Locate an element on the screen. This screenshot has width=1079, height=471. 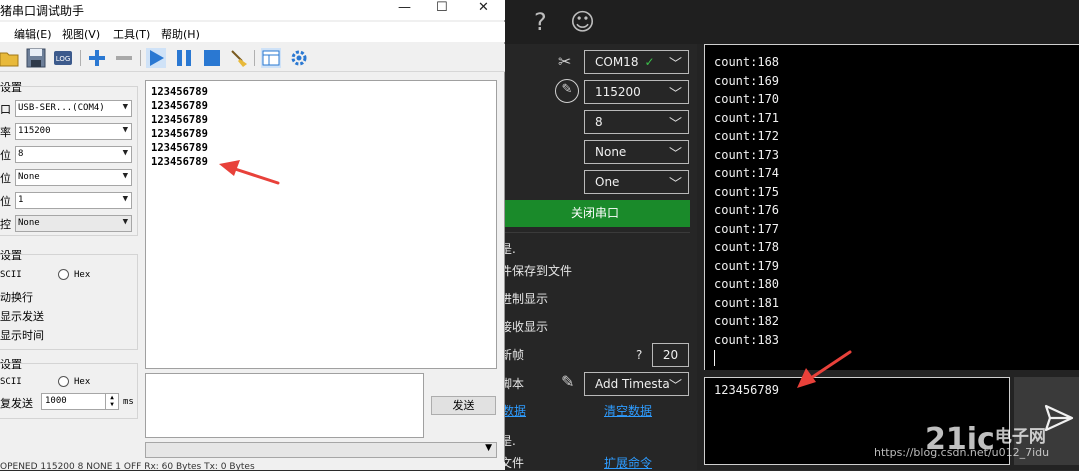
receive-line: count:171 is located at coordinates (747, 117).